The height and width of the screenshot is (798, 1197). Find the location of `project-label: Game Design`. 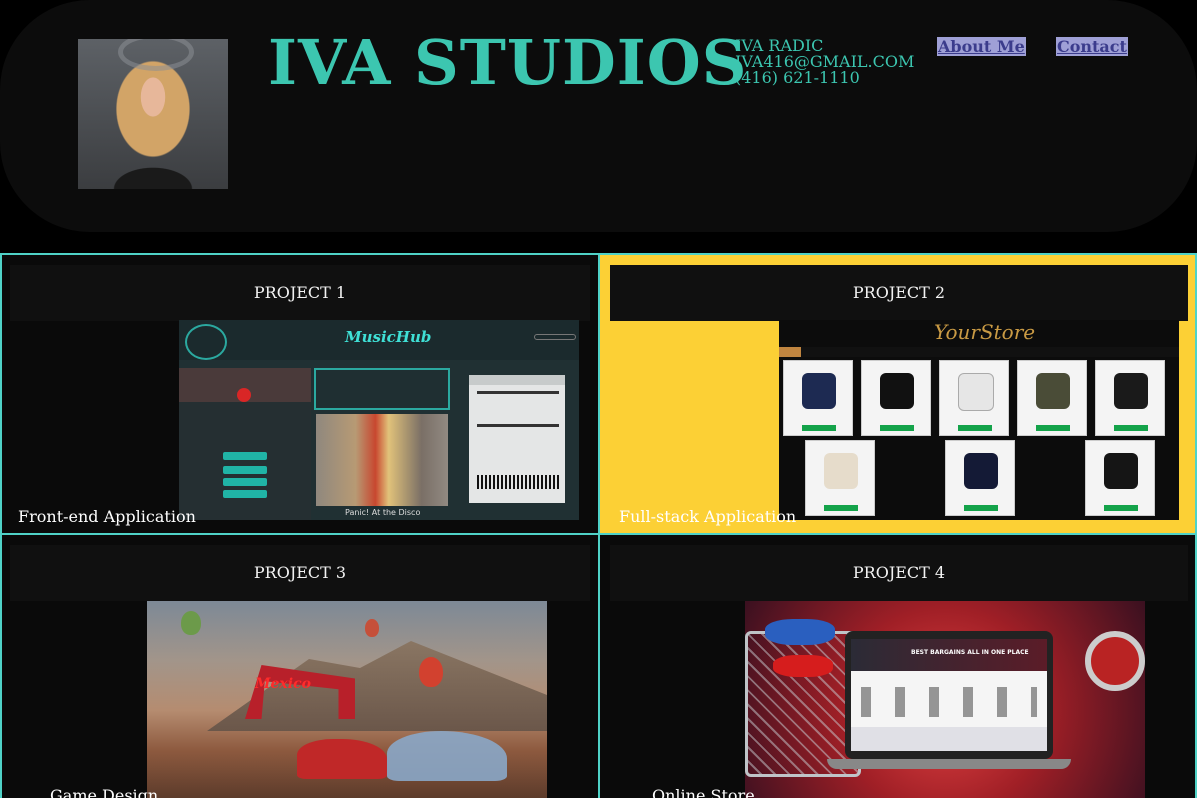

project-label: Game Design is located at coordinates (104, 792).